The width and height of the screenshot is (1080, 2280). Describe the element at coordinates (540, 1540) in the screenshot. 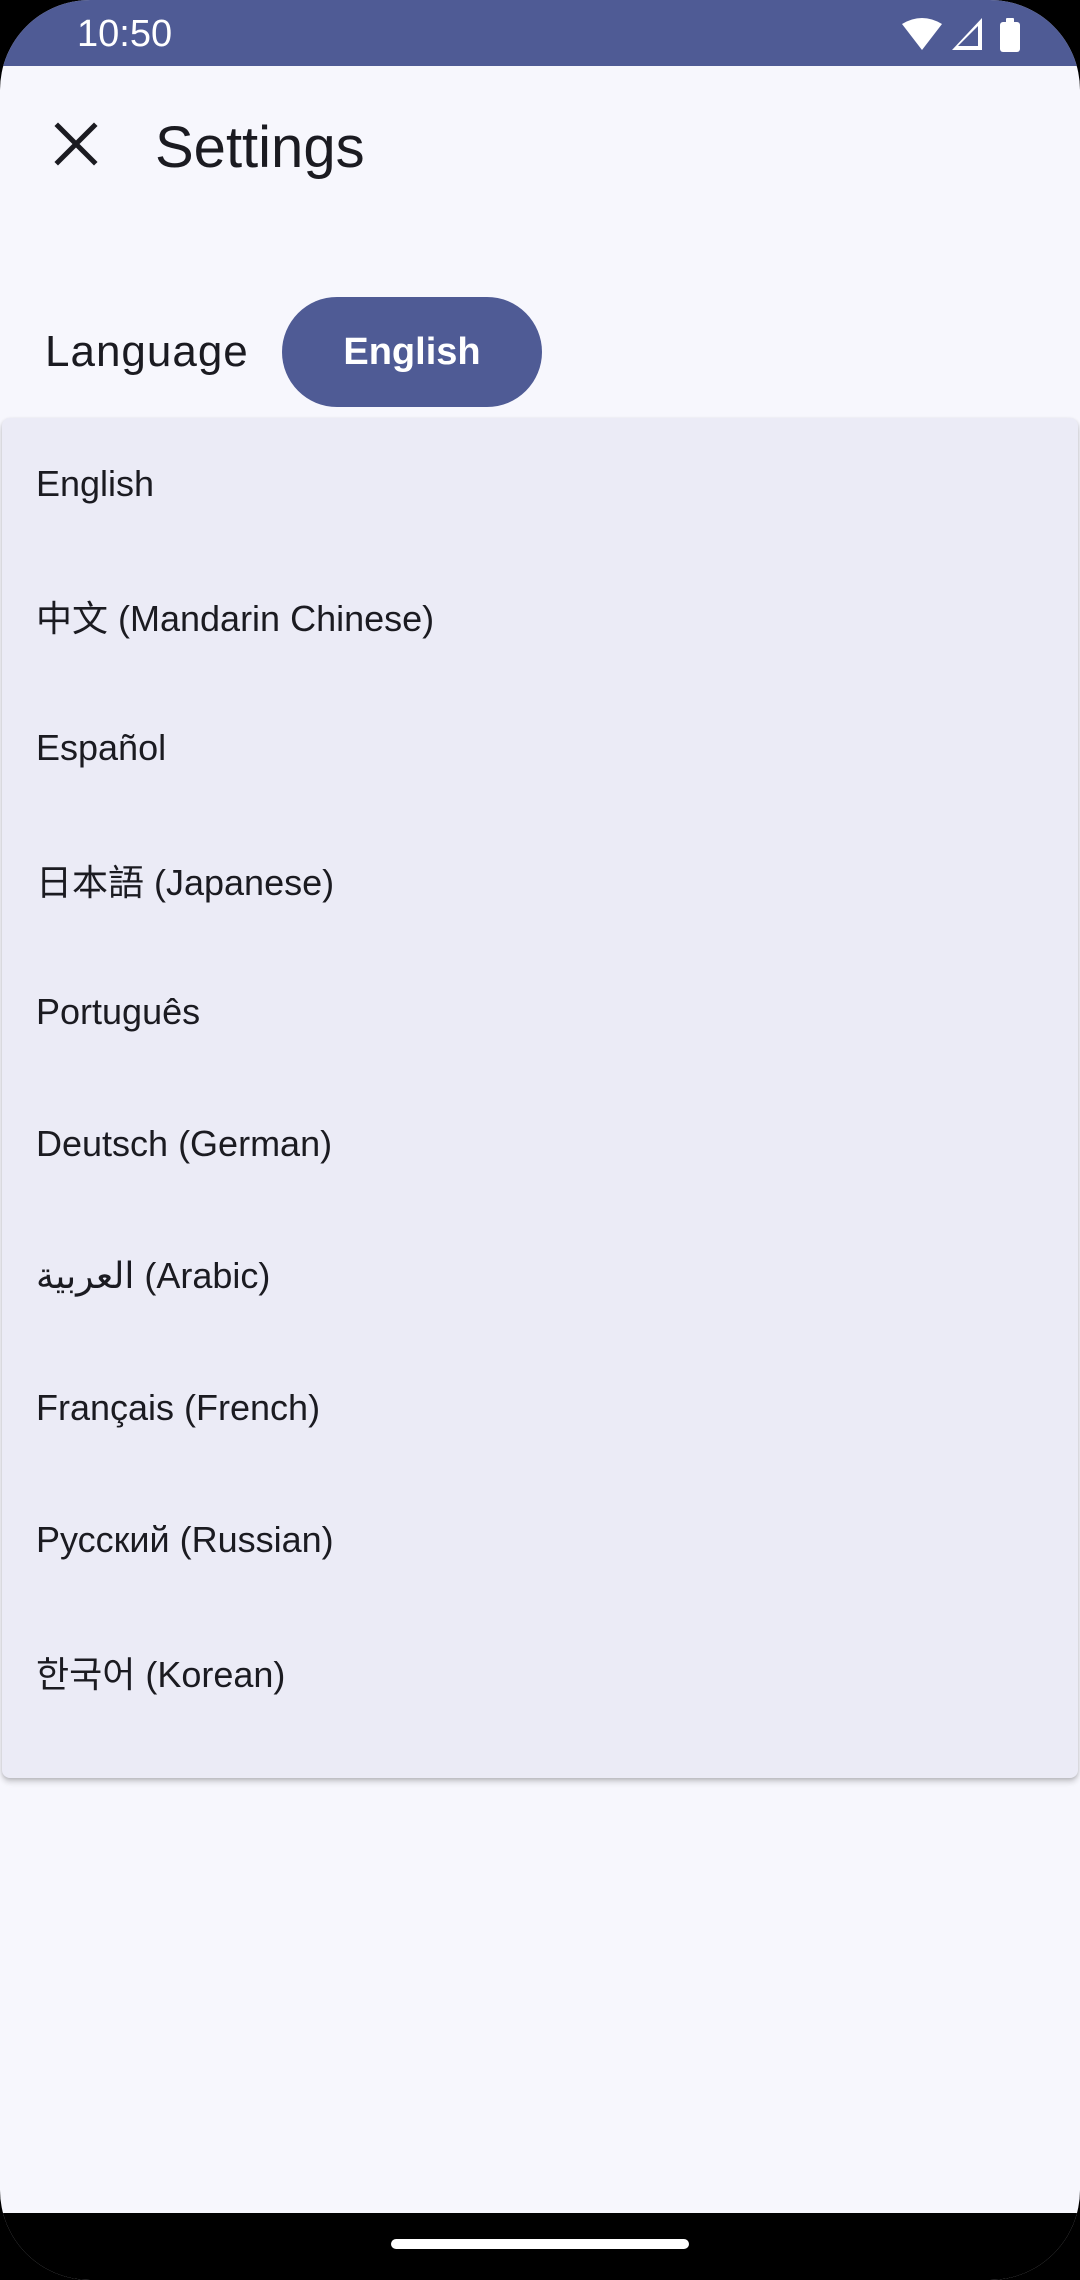

I see `menu-item-russian: Русский (Russian)` at that location.